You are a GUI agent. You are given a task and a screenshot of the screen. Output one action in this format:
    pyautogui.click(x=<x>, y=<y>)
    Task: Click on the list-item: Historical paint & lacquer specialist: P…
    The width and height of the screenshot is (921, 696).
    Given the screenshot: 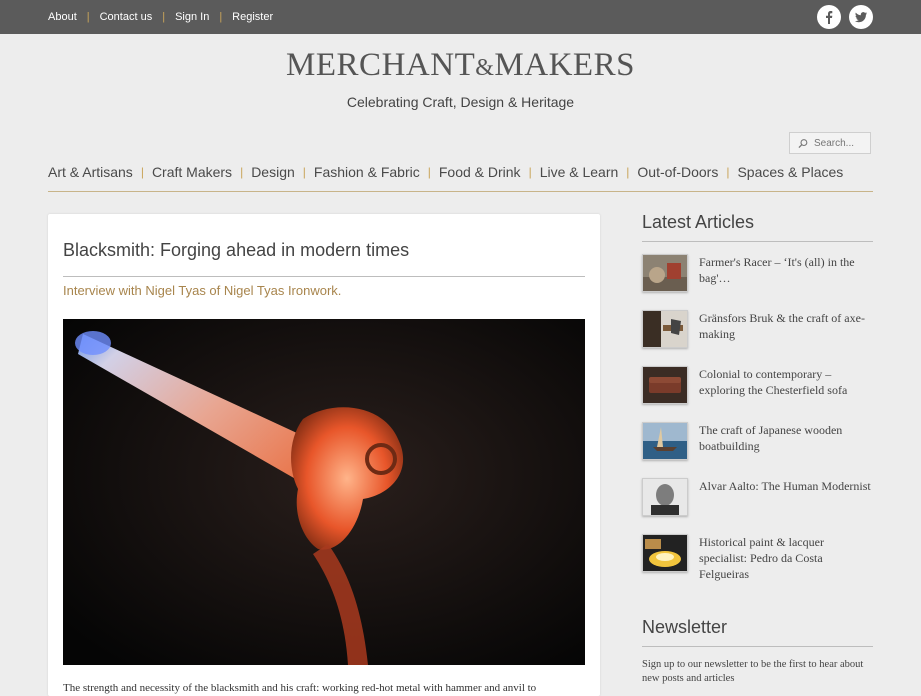 What is the action you would take?
    pyautogui.click(x=757, y=562)
    